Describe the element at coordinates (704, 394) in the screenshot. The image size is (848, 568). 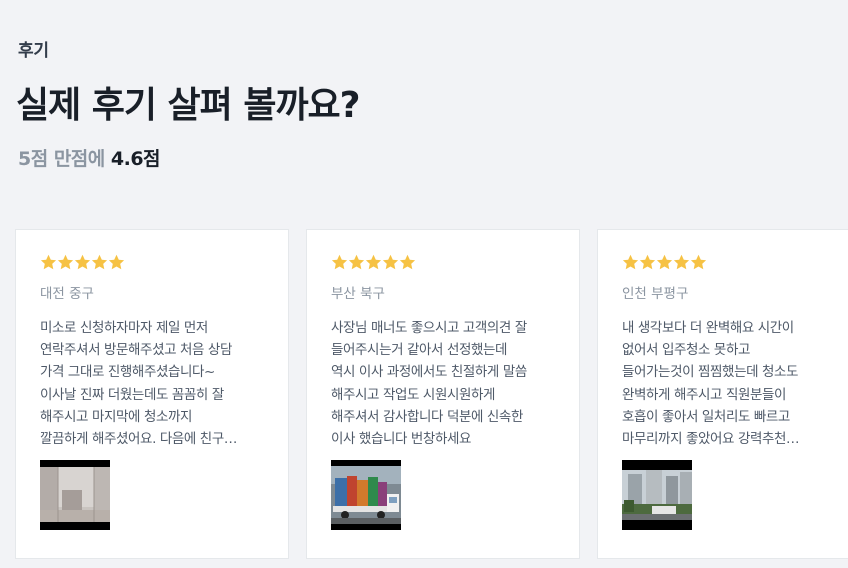
I see `review-text-line: 완벽하게 해주시고 직원분들이` at that location.